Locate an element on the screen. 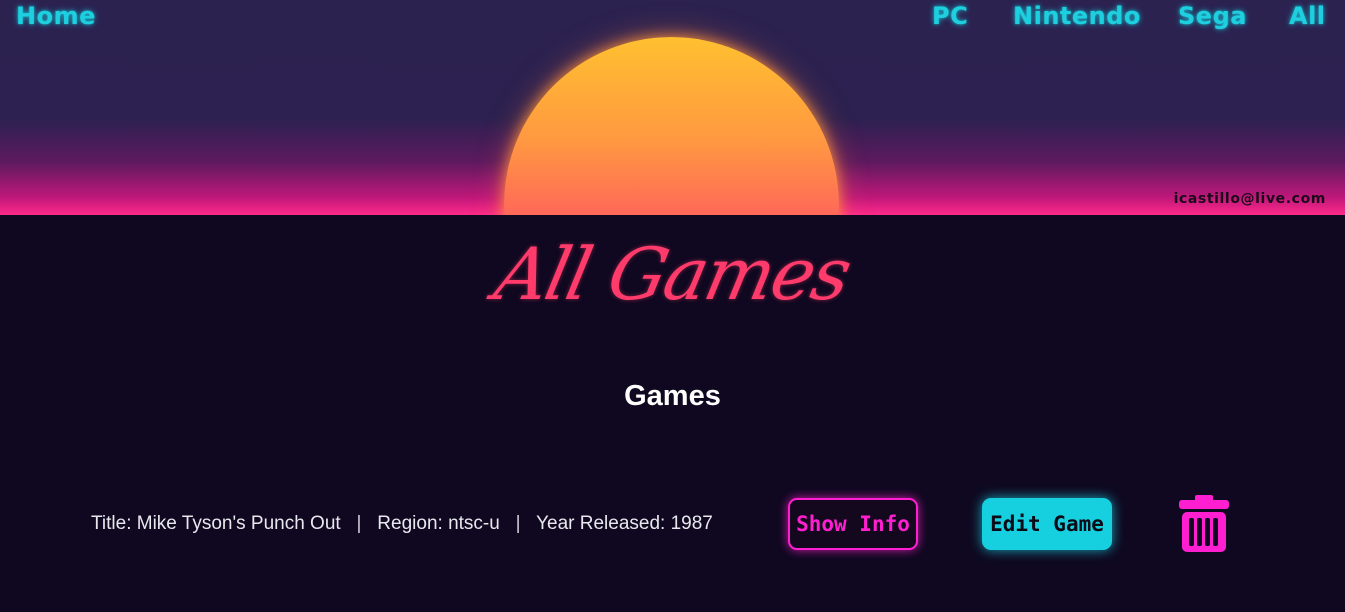 The height and width of the screenshot is (612, 1345). nav-nintendo-link: Nintendo is located at coordinates (1077, 16).